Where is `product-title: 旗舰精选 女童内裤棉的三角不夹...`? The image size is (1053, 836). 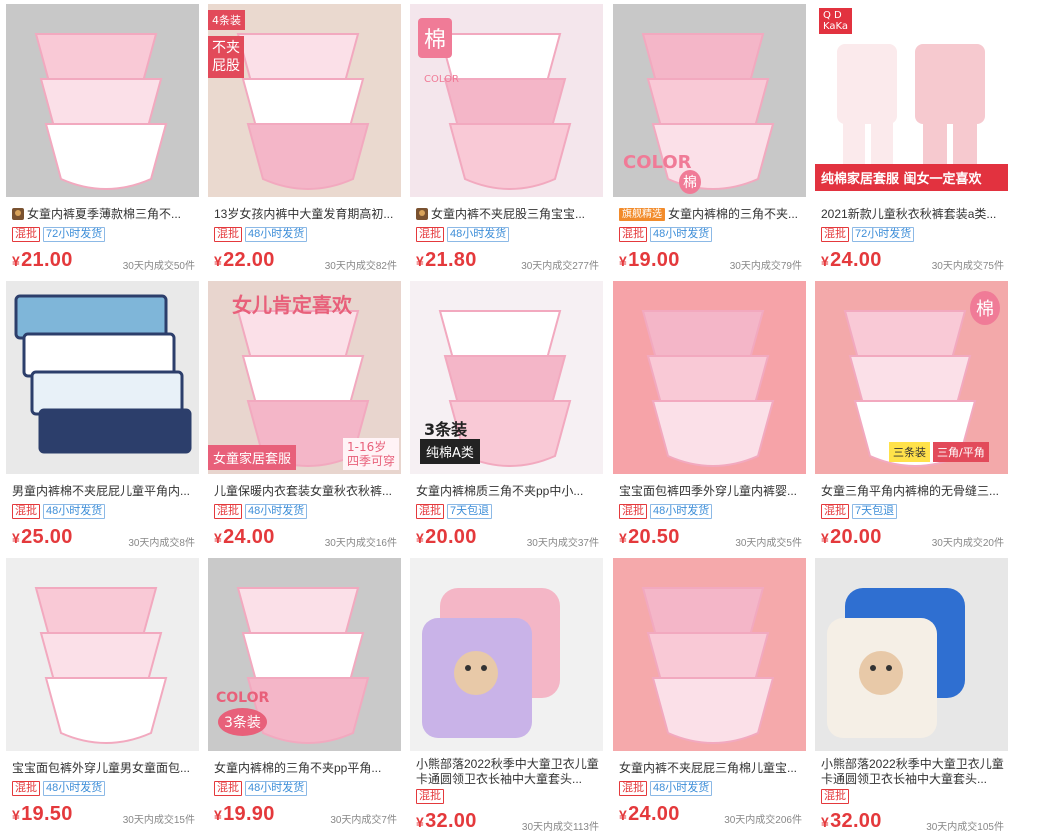
product-title: 旗舰精选 女童内裤棉的三角不夹... is located at coordinates (710, 214).